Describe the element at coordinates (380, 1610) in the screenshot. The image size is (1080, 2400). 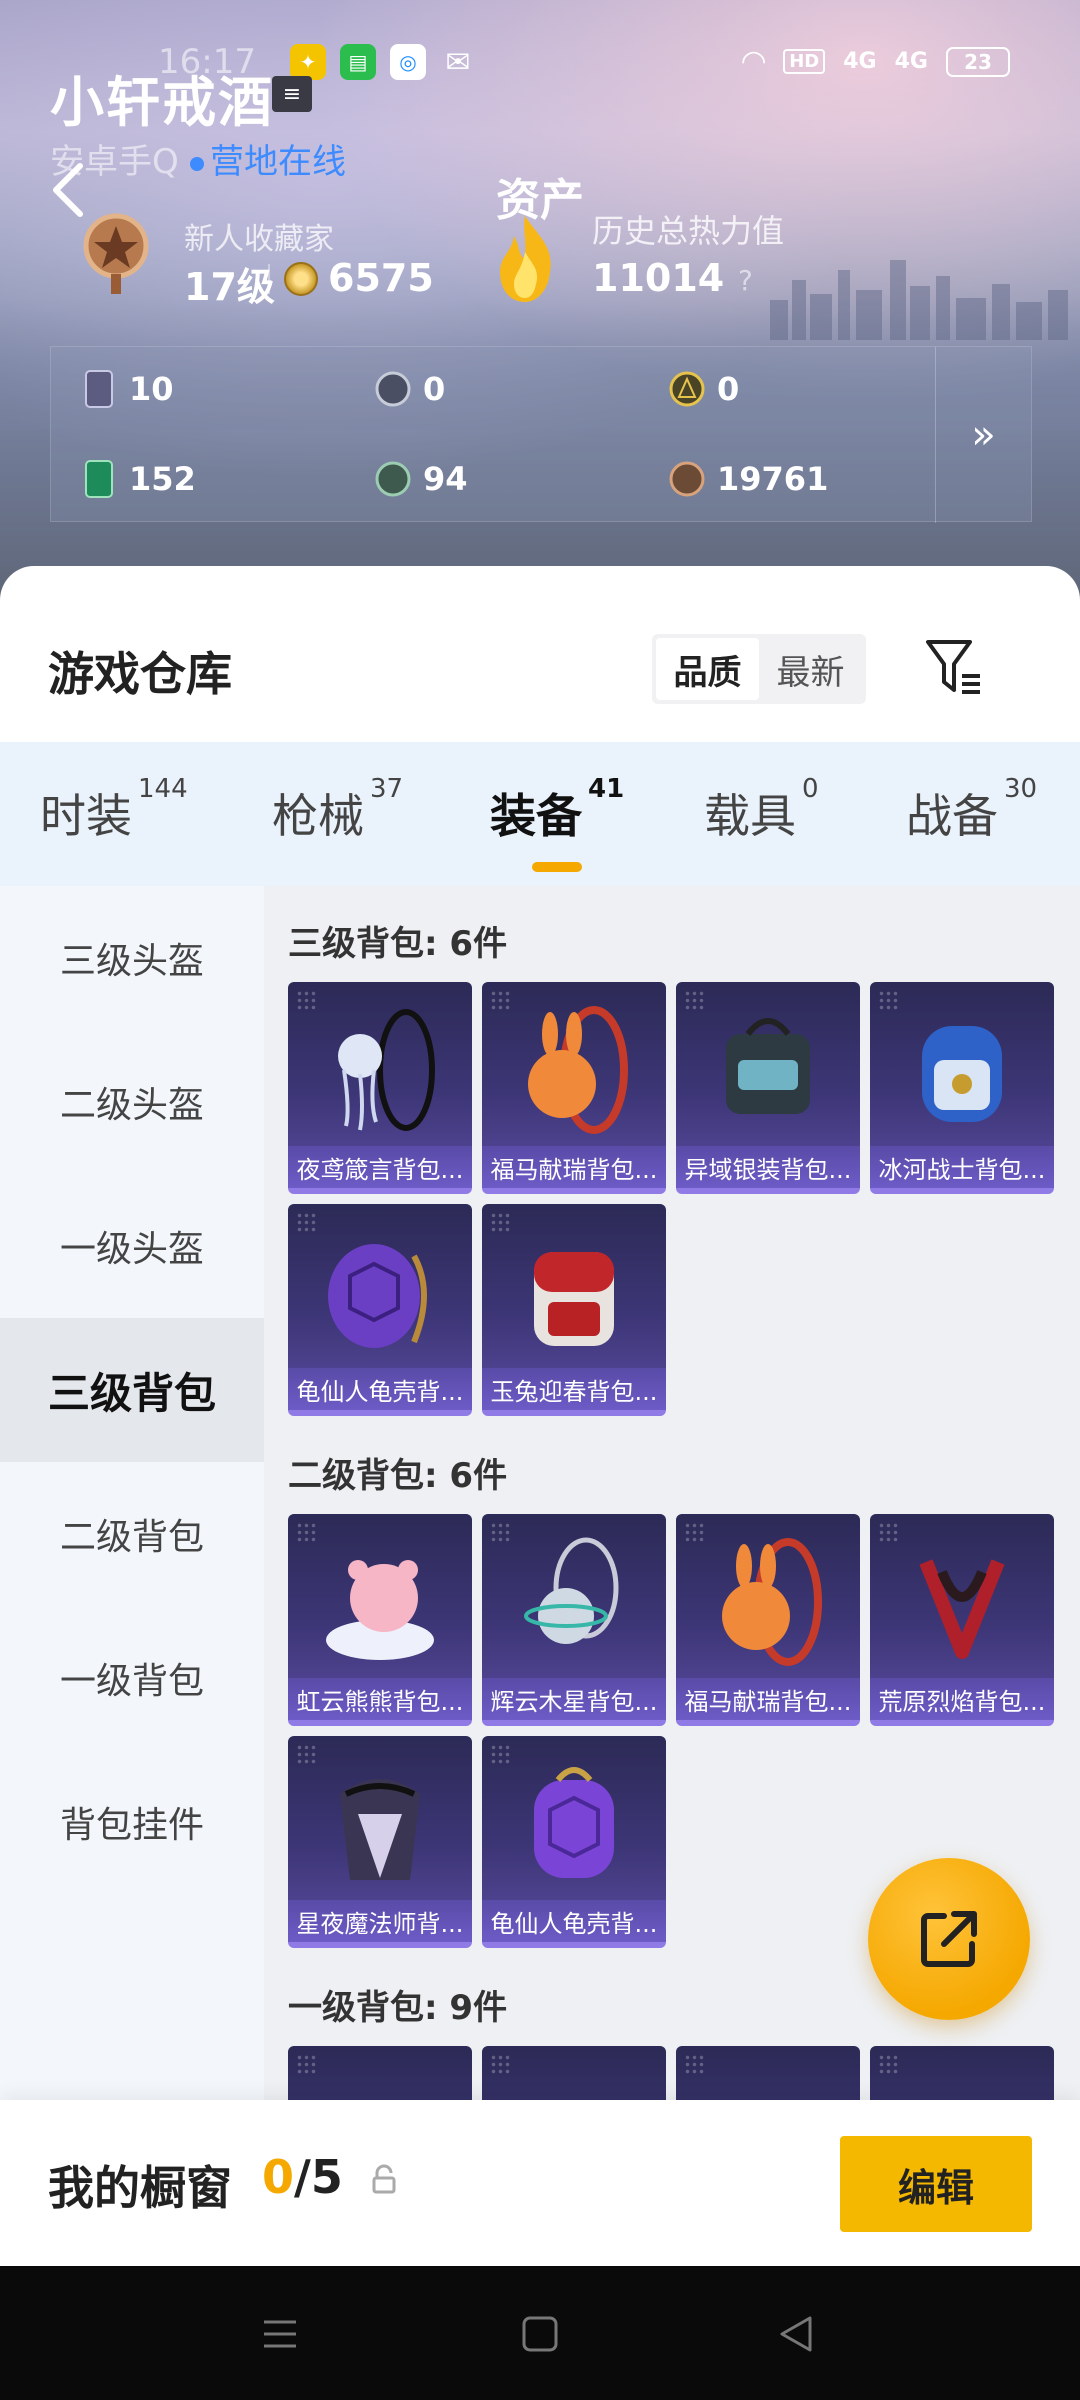
I see `bear-cloud-backpack-icon` at that location.